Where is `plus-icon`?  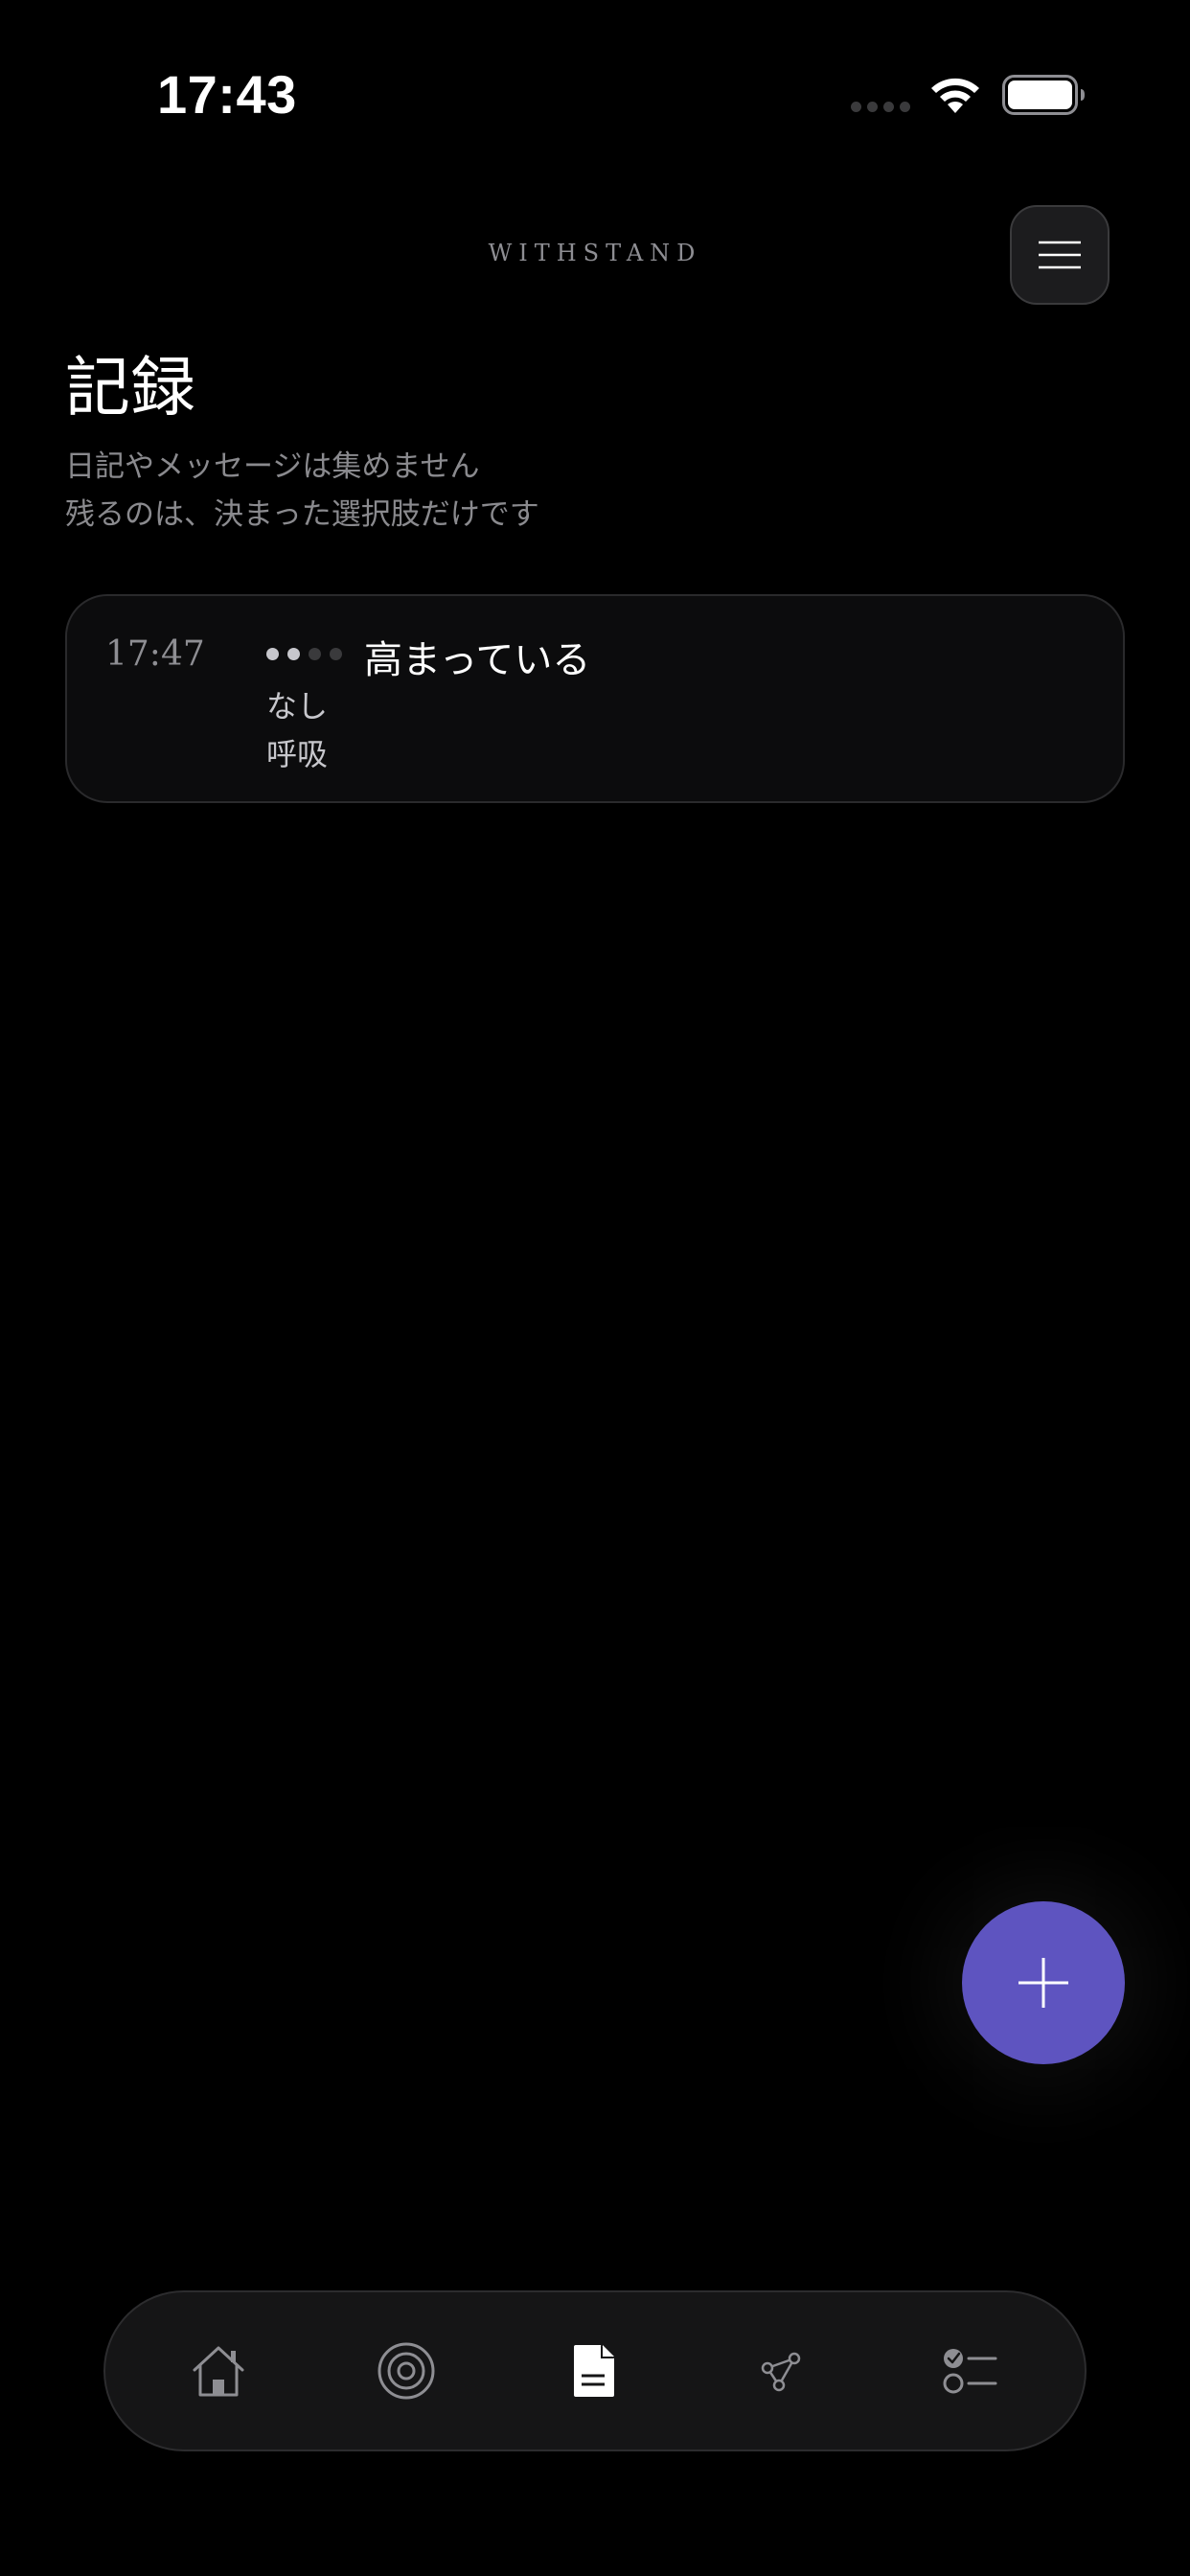
plus-icon is located at coordinates (1043, 1983).